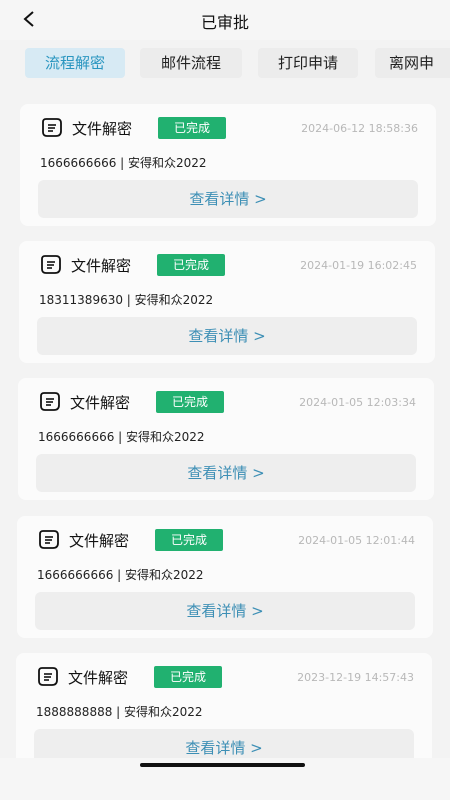 Image resolution: width=450 pixels, height=800 pixels. Describe the element at coordinates (358, 265) in the screenshot. I see `timestamp: 2024-01-19 16:02:45` at that location.